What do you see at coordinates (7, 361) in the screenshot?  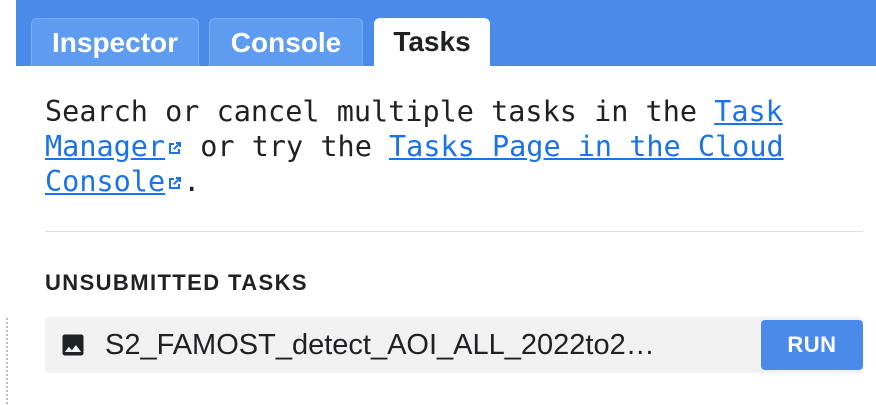 I see `resize-handle` at bounding box center [7, 361].